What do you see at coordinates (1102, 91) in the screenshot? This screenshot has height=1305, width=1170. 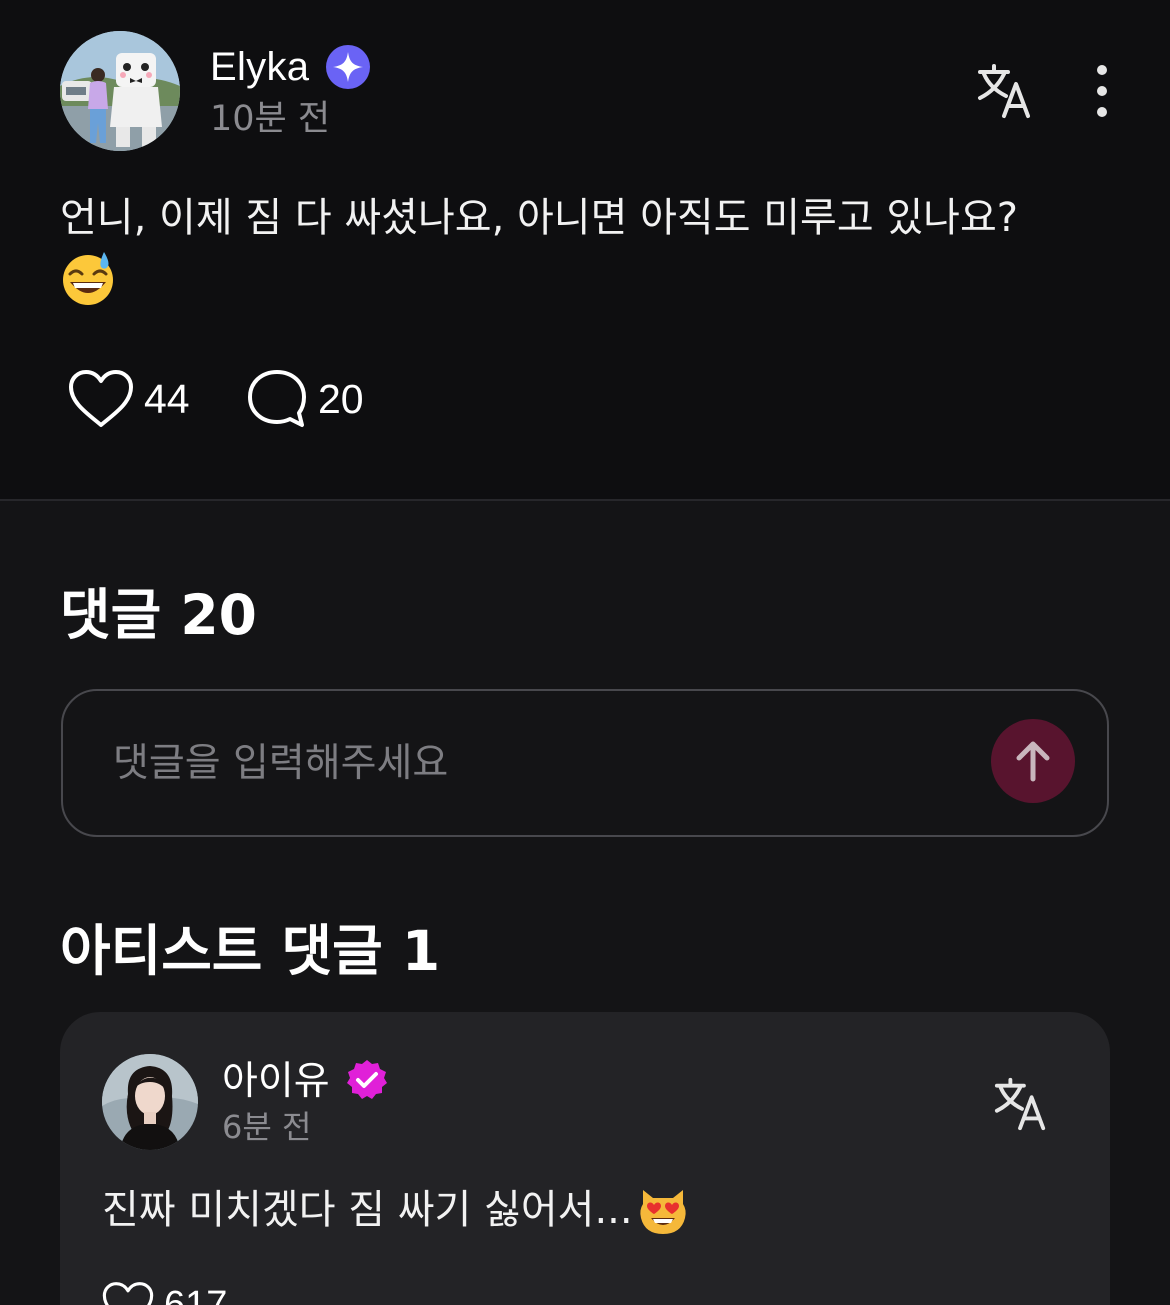 I see `more-vertical-icon` at bounding box center [1102, 91].